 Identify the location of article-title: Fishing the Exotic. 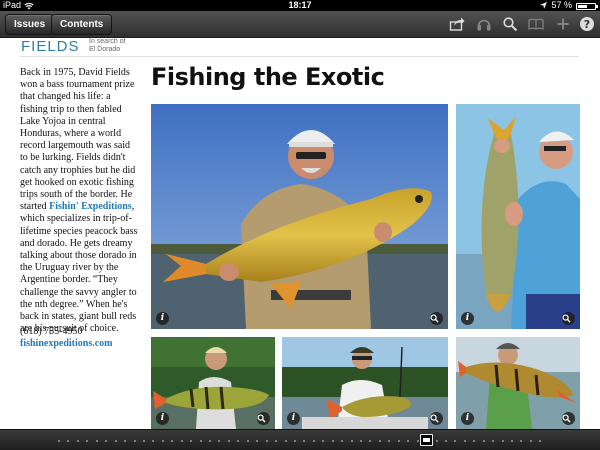
(268, 77).